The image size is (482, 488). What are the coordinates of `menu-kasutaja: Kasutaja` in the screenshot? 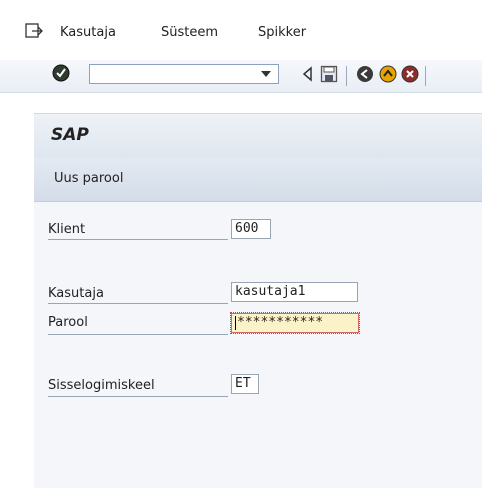 It's located at (88, 32).